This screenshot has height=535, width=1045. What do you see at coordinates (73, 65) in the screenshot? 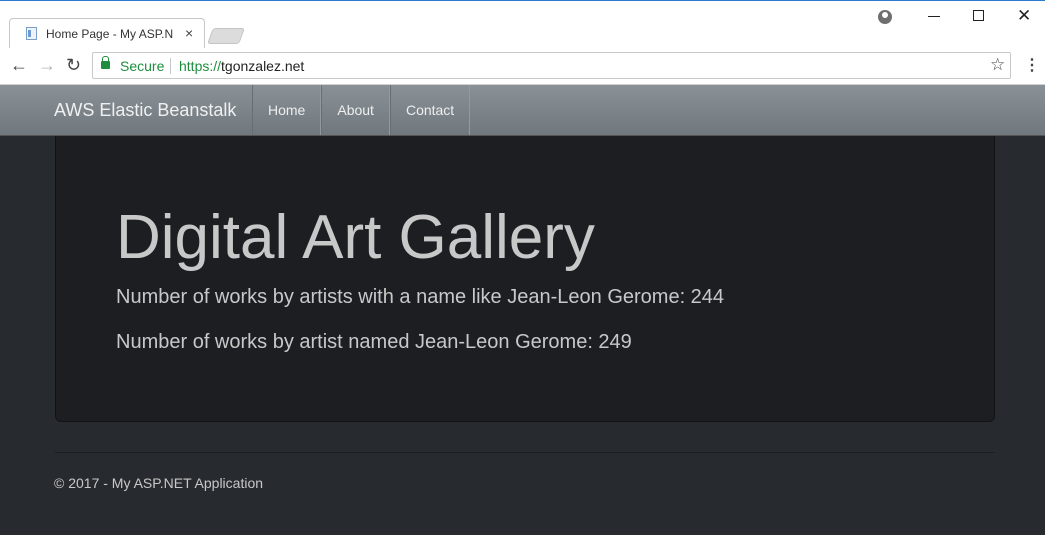
I see `reload-icon: ↻` at bounding box center [73, 65].